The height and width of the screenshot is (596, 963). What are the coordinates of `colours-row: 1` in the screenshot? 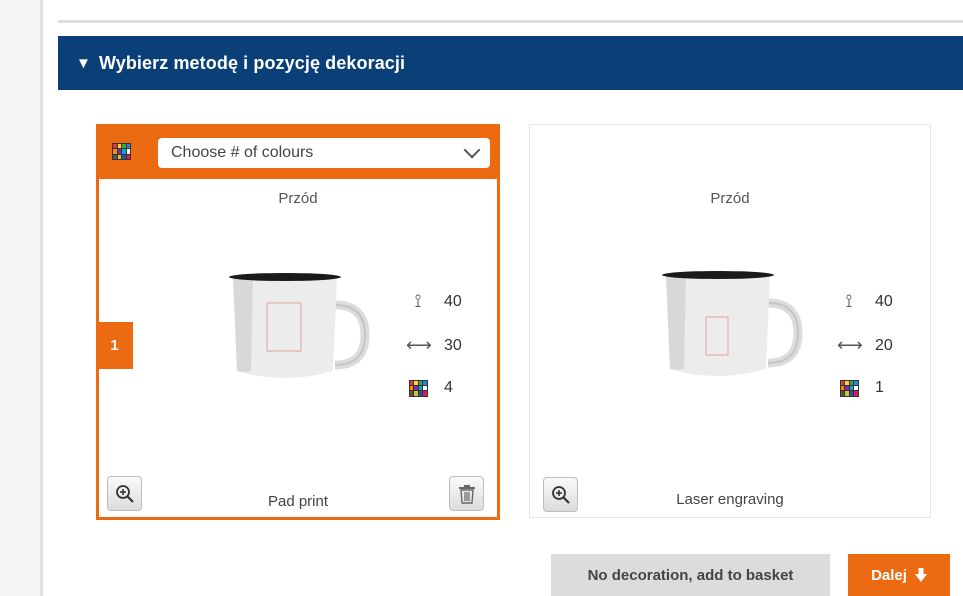 It's located at (860, 388).